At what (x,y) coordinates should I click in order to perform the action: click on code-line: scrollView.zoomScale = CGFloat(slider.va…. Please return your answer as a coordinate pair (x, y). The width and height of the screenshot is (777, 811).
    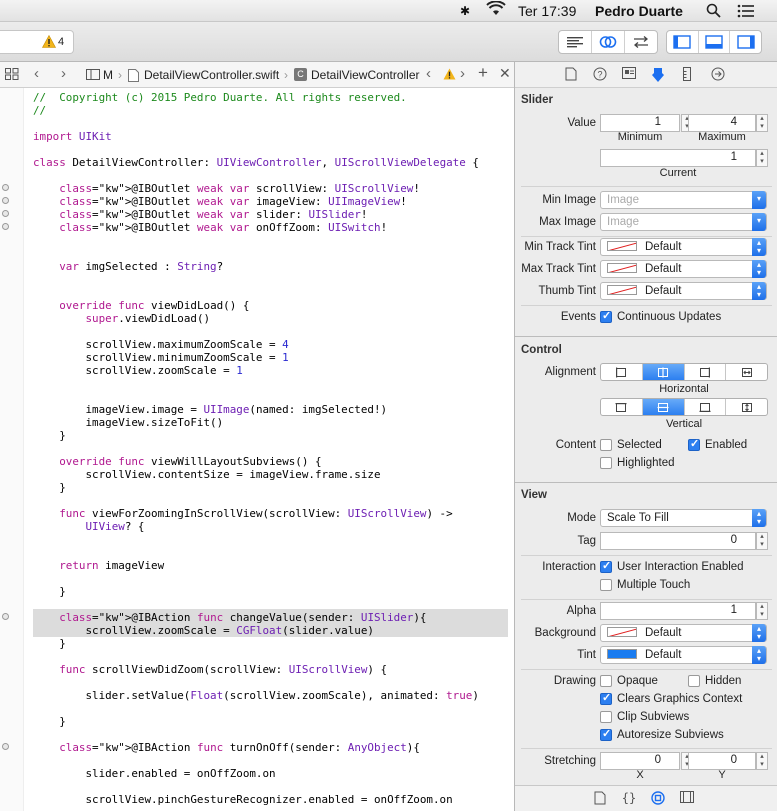
    Looking at the image, I should click on (203, 630).